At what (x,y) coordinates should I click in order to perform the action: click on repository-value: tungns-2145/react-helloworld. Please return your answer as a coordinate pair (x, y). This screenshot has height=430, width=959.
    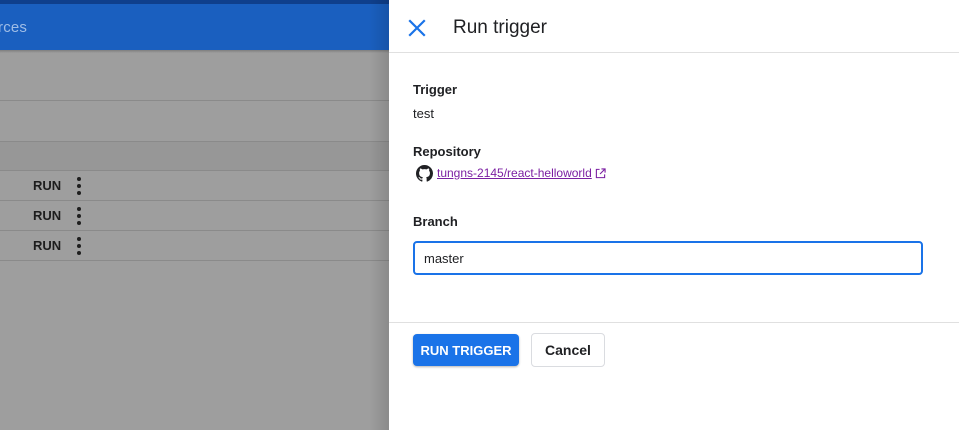
    Looking at the image, I should click on (511, 173).